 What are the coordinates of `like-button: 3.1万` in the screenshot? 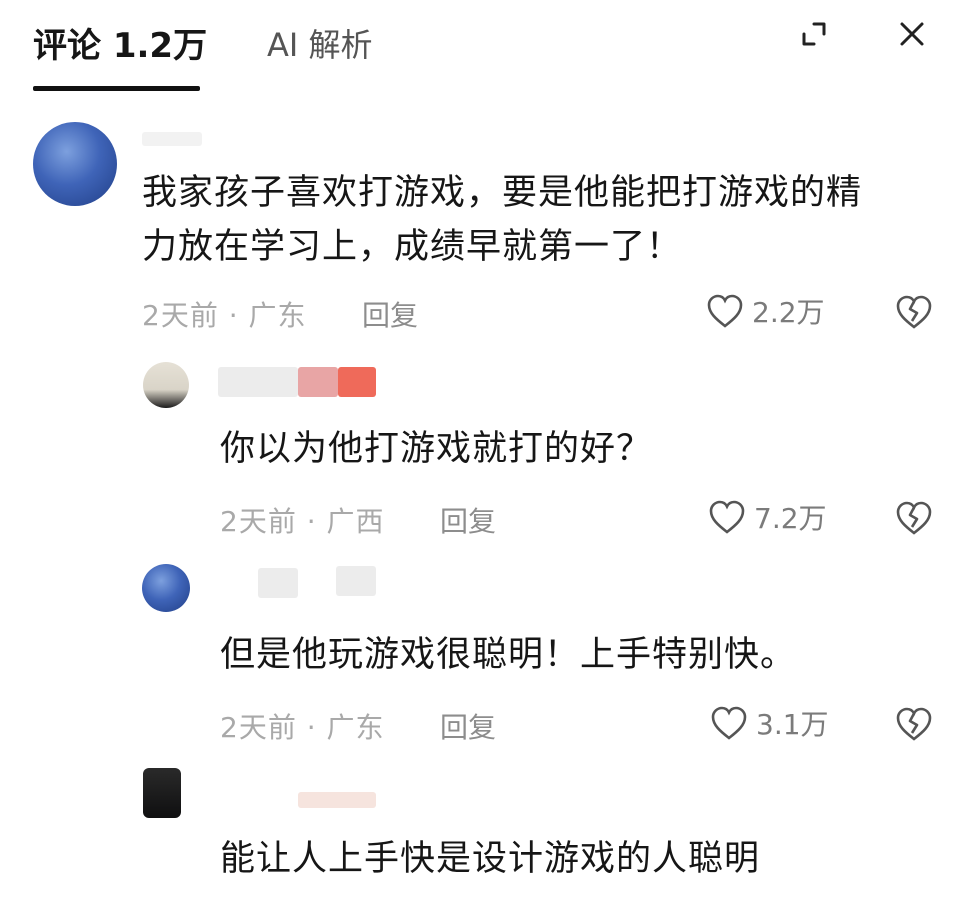 It's located at (769, 723).